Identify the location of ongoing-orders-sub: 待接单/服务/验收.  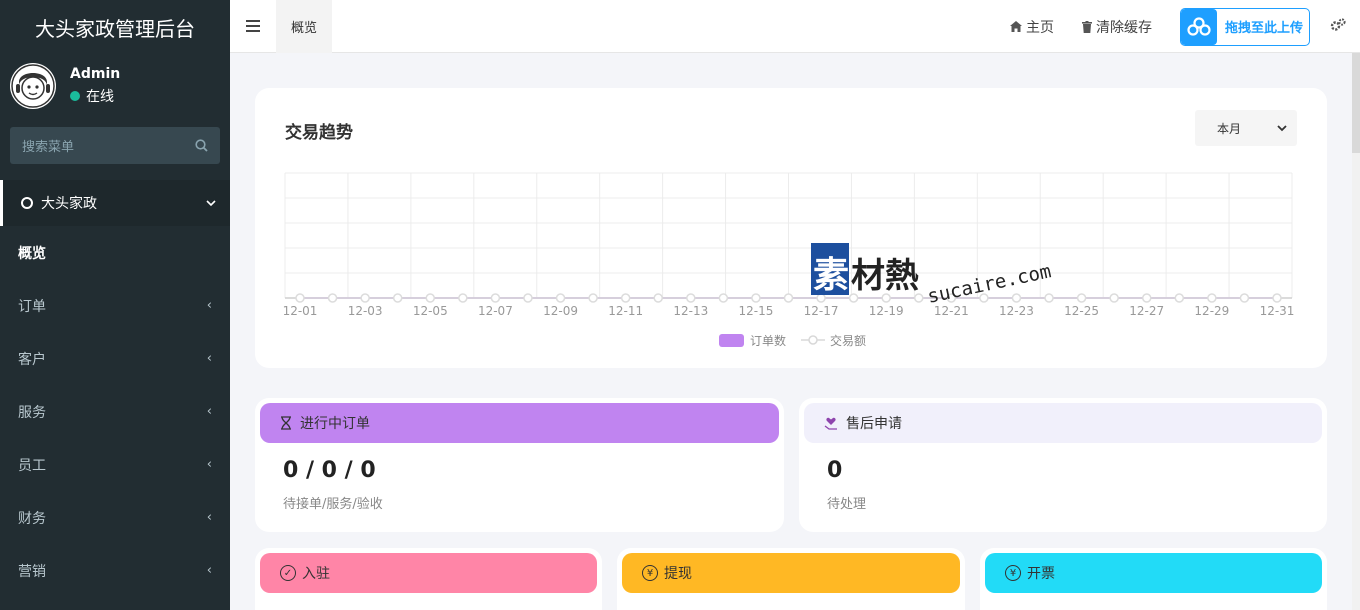
(333, 504).